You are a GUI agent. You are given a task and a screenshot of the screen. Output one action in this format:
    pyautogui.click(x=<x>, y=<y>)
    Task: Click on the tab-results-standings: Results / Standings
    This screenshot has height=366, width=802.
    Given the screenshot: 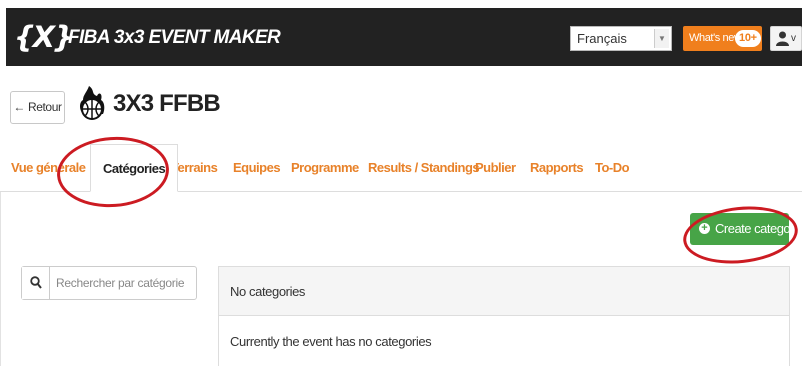 What is the action you would take?
    pyautogui.click(x=424, y=168)
    